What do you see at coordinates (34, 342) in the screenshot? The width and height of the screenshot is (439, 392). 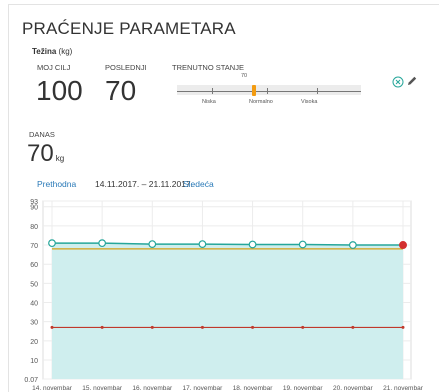 I see `y-tick-label: 20` at bounding box center [34, 342].